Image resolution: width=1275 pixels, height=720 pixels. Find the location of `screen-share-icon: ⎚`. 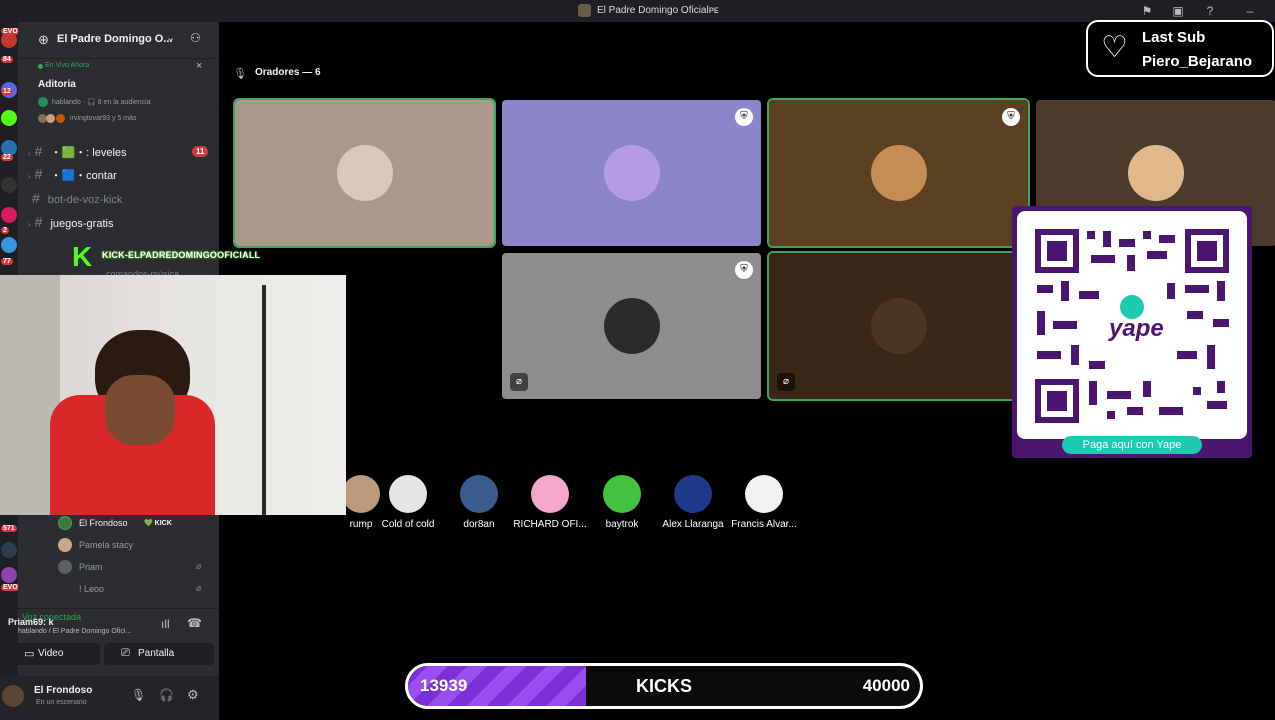

screen-share-icon: ⎚ is located at coordinates (125, 653).